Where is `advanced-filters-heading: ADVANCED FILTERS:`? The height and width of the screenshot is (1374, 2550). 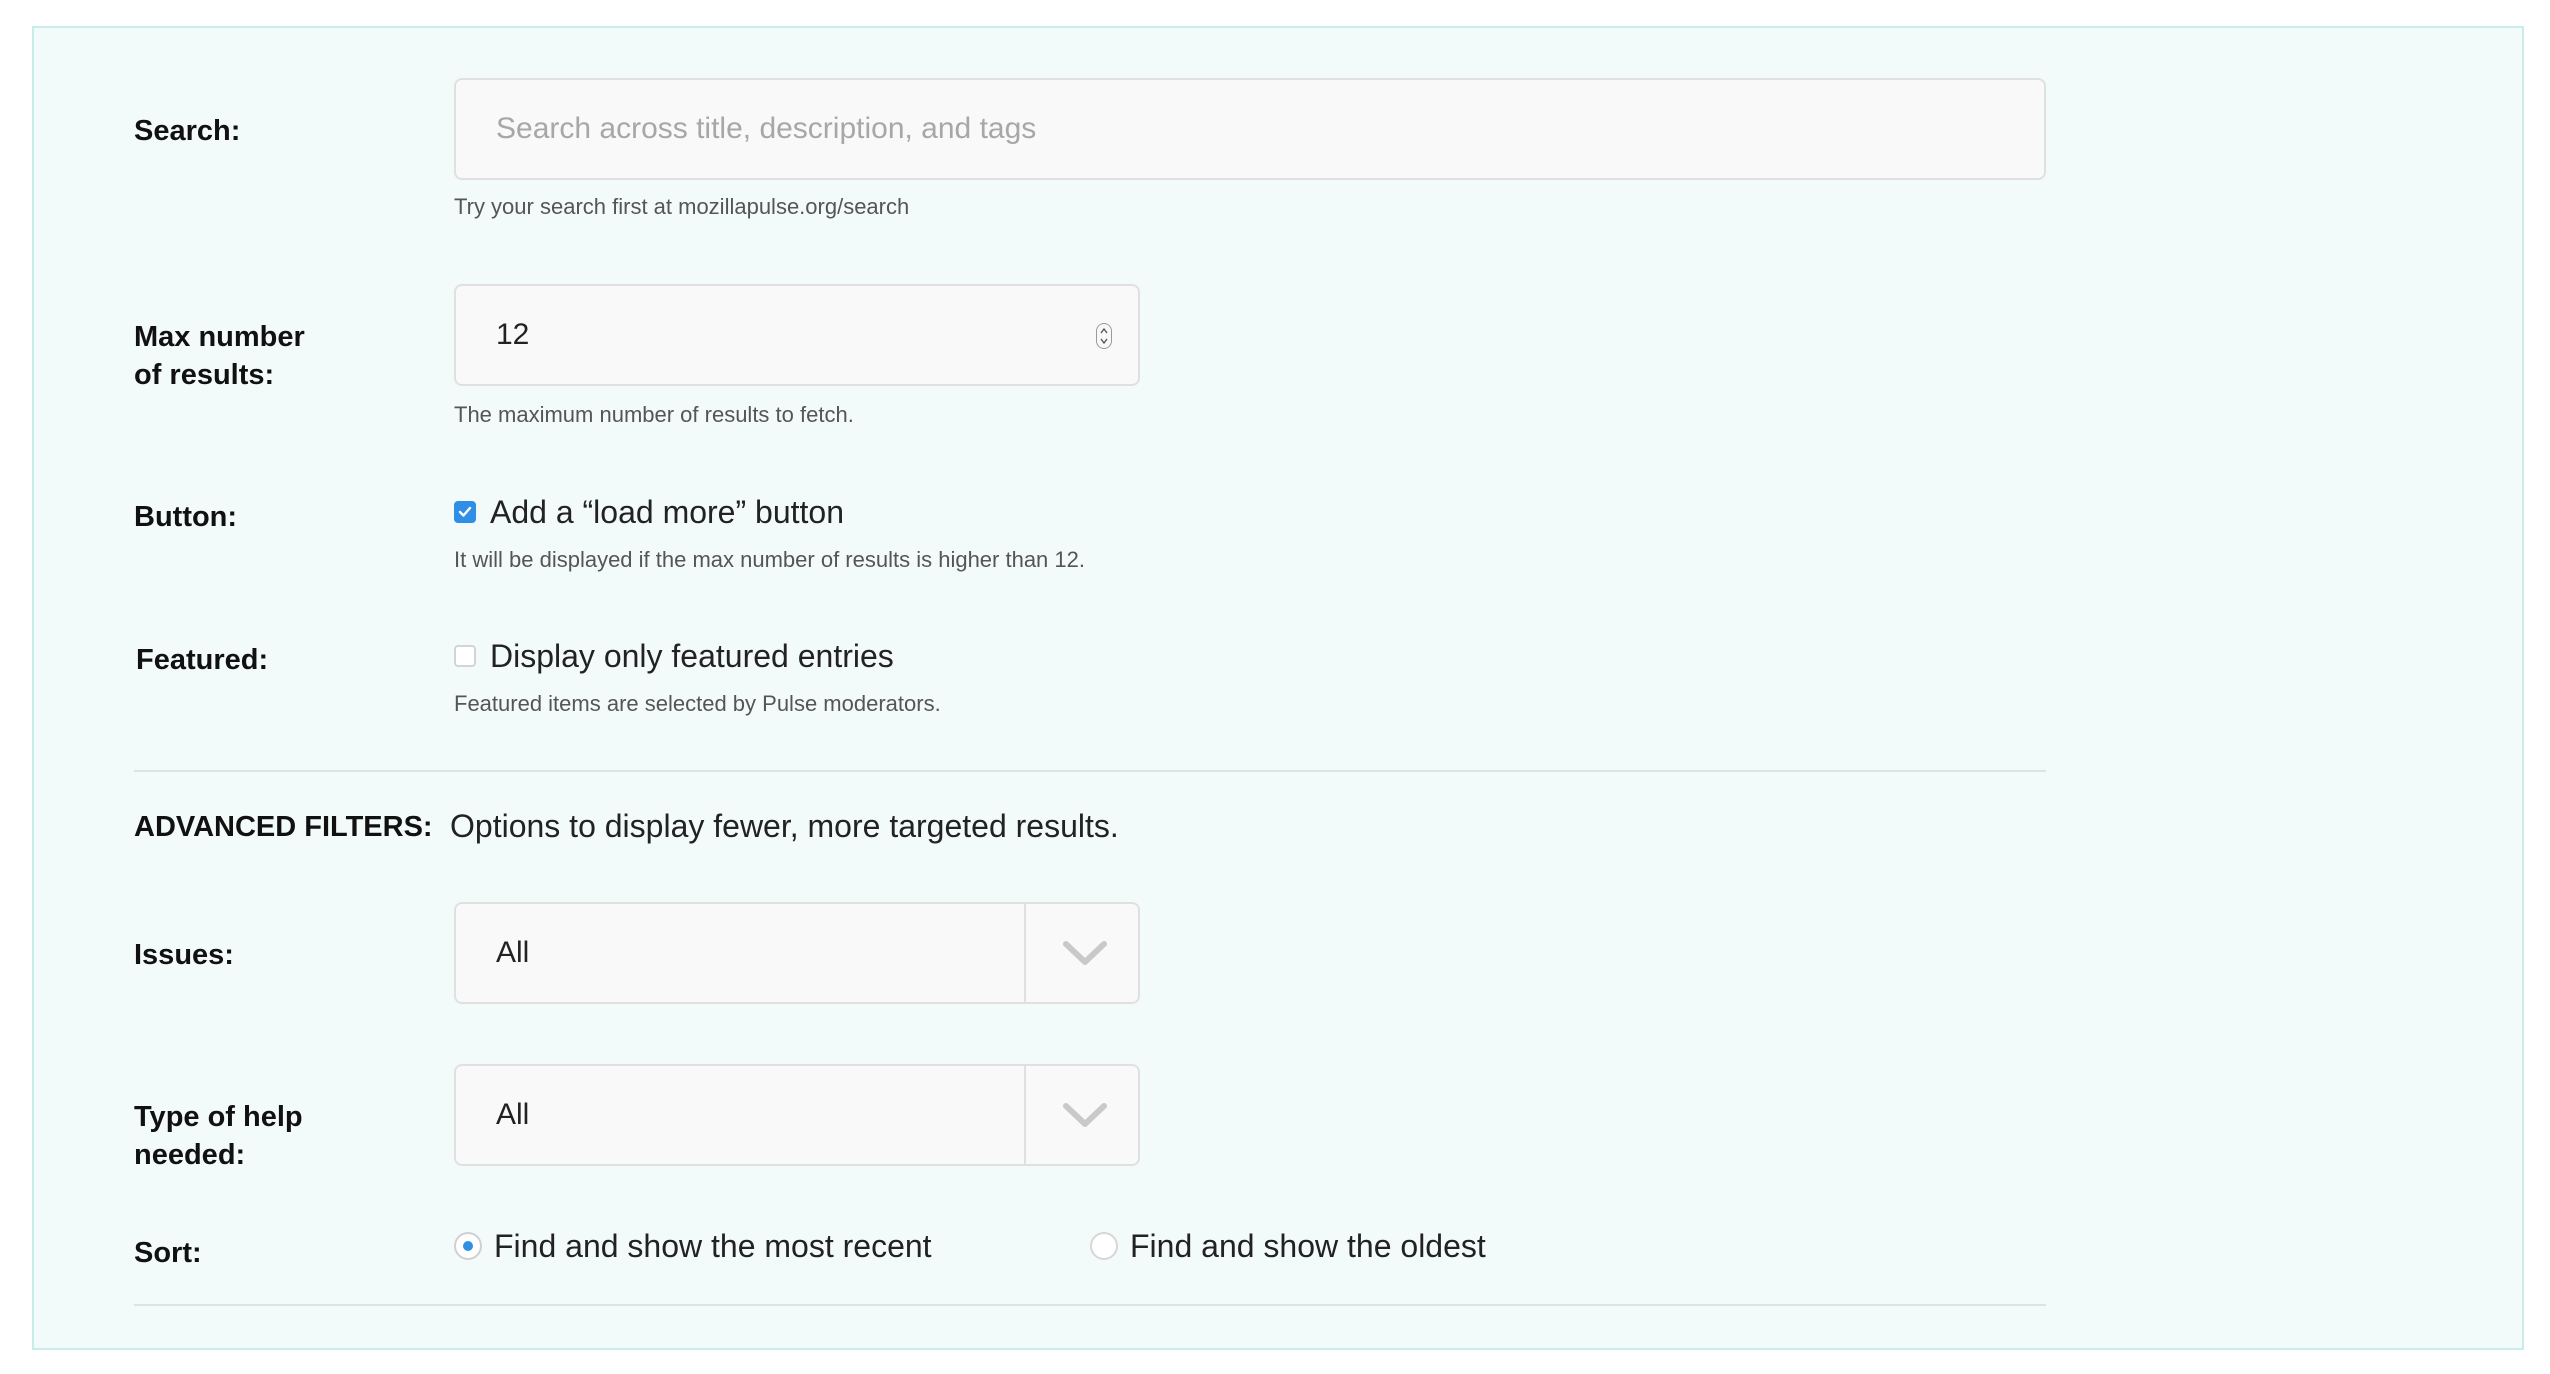 advanced-filters-heading: ADVANCED FILTERS: is located at coordinates (283, 827).